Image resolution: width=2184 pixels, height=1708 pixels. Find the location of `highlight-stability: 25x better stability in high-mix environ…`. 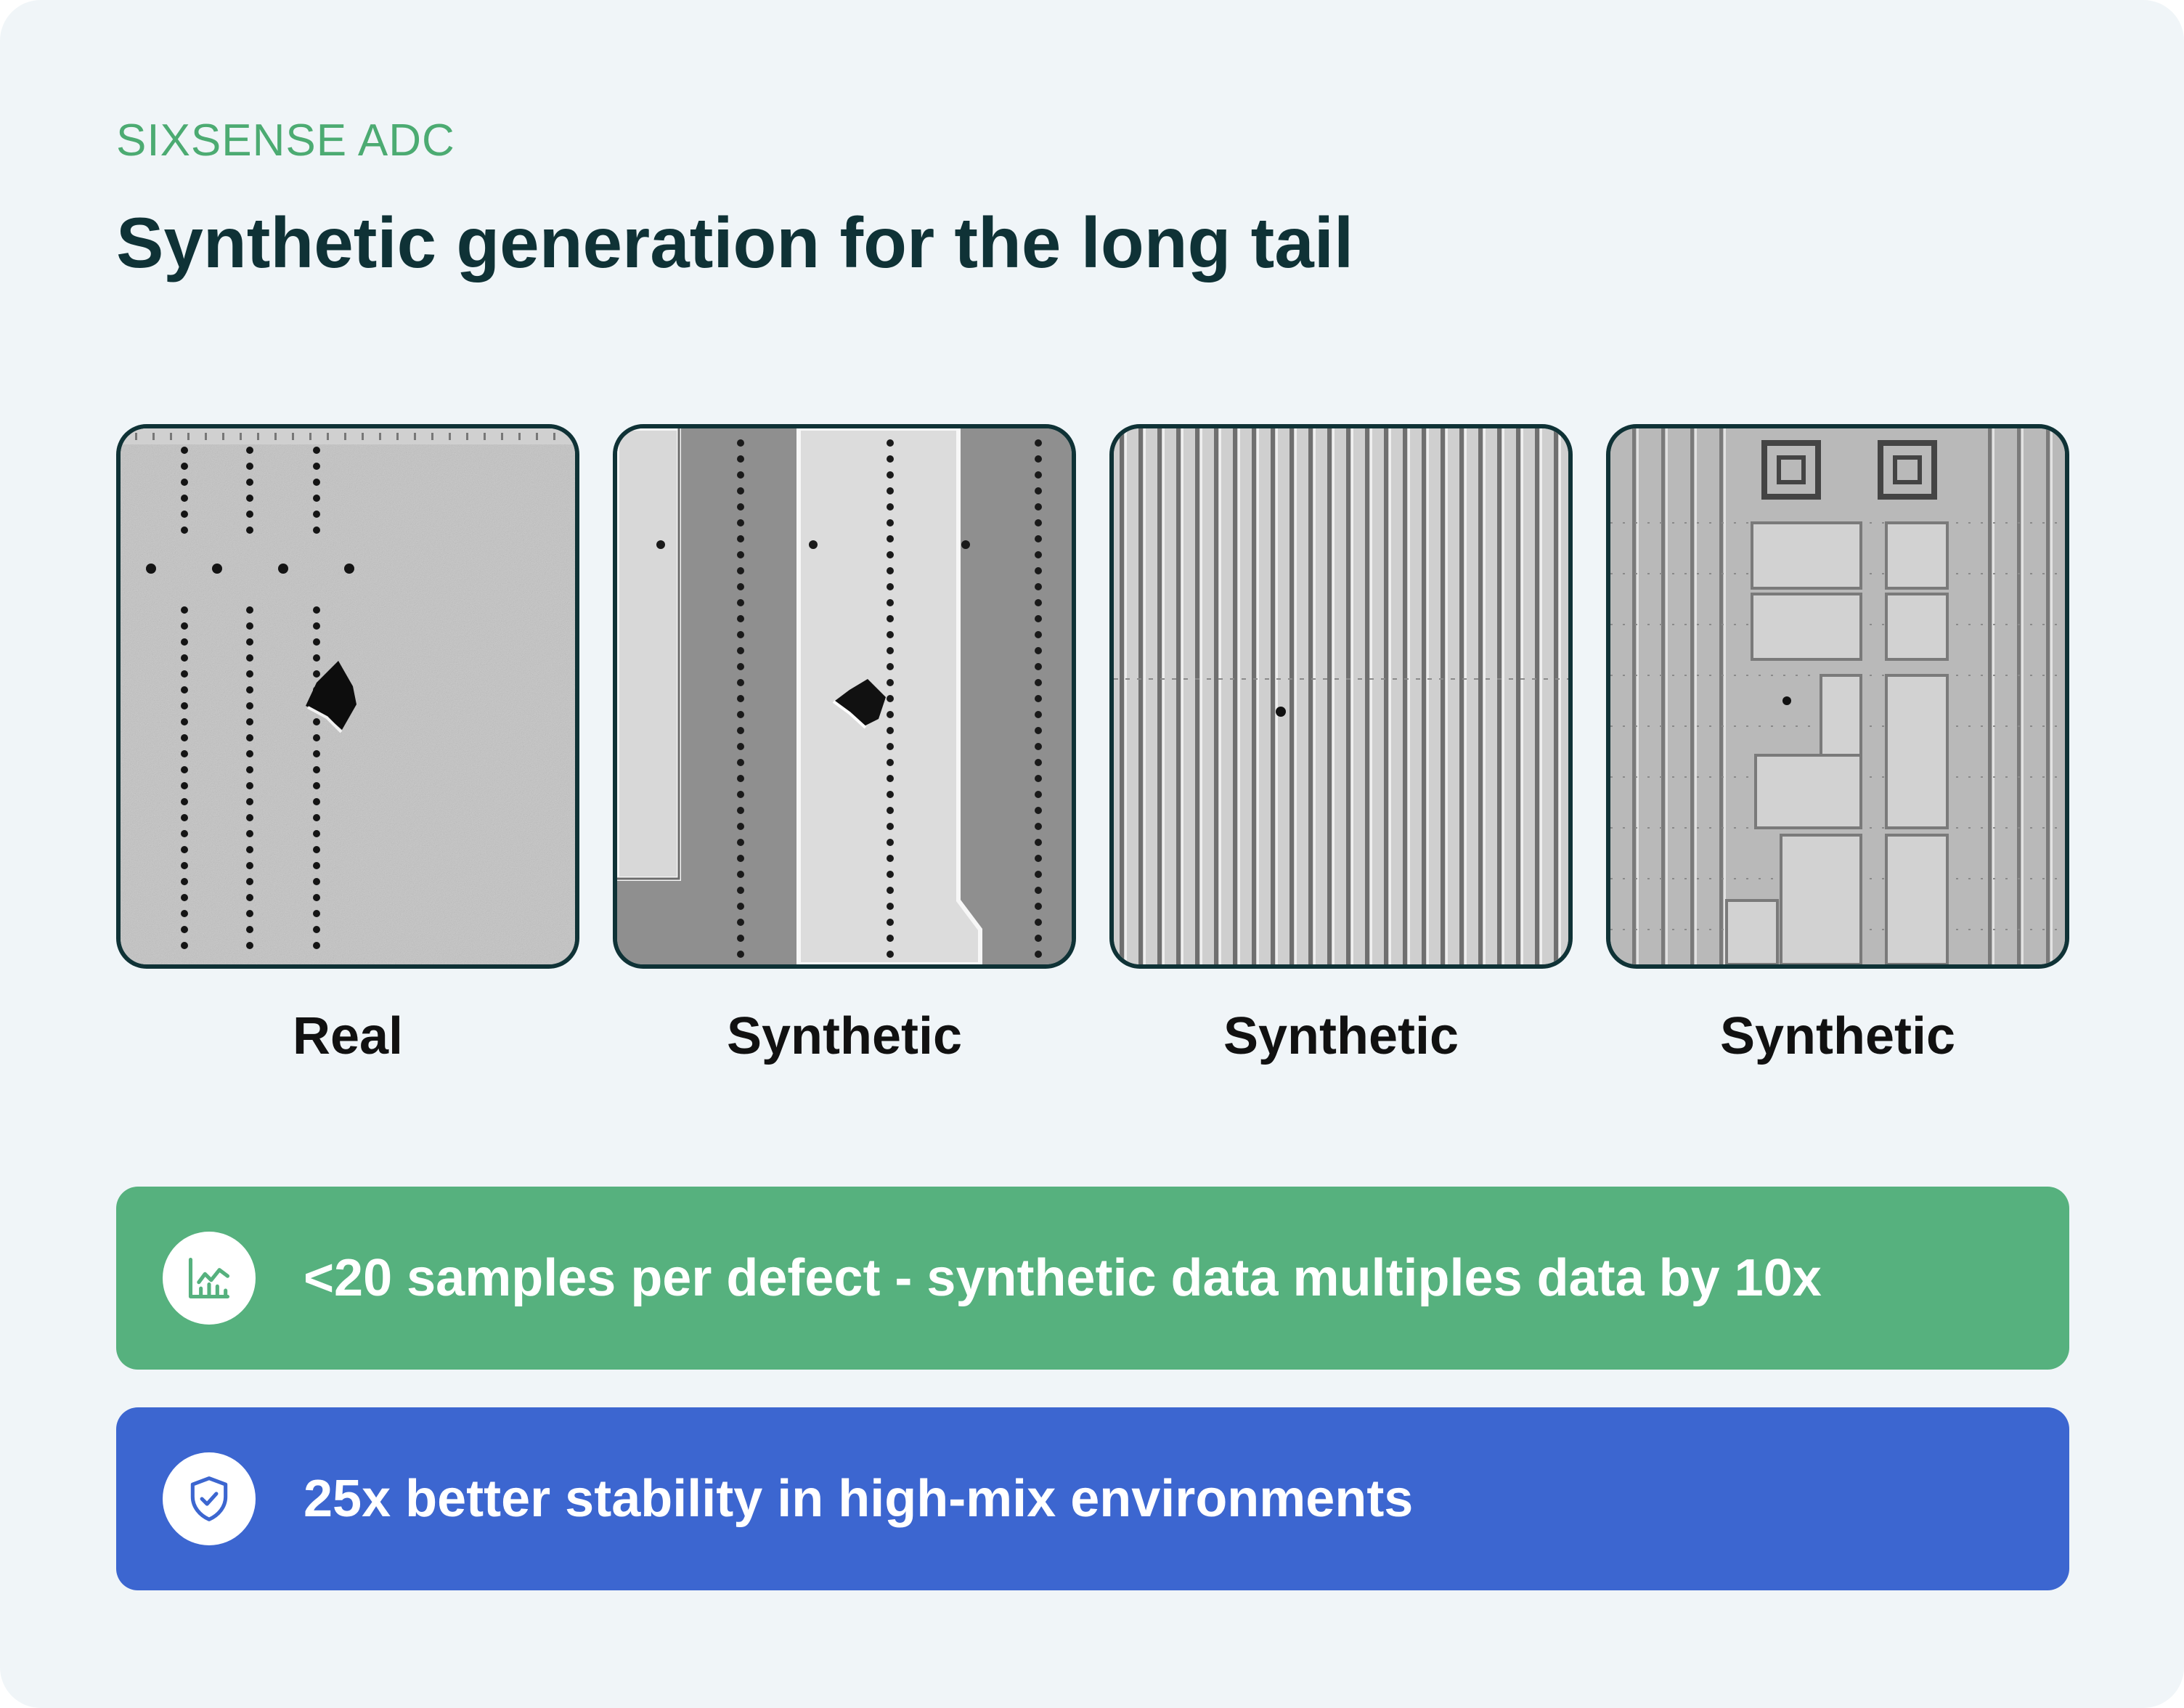

highlight-stability: 25x better stability in high-mix environ… is located at coordinates (1092, 1498).